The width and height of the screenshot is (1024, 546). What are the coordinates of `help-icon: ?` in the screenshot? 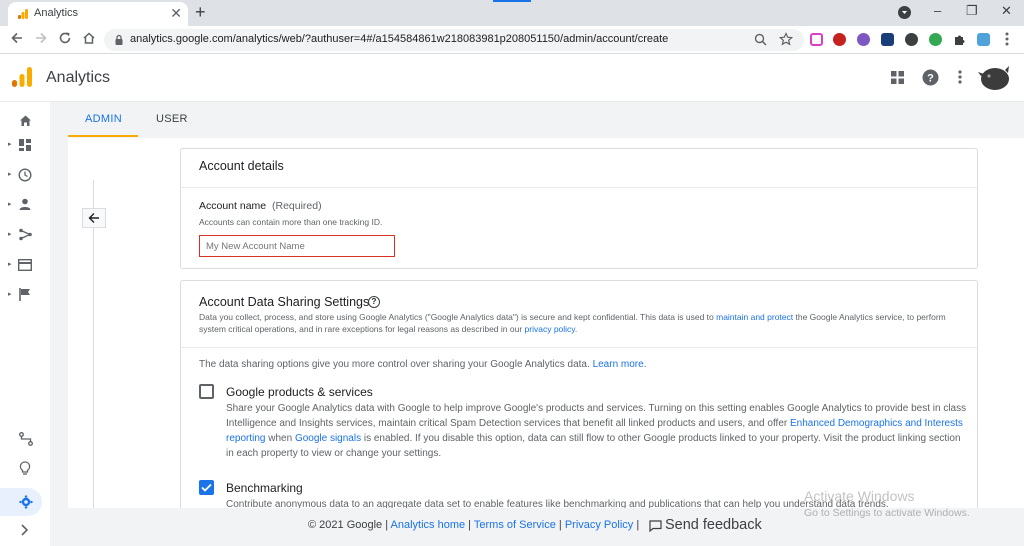 It's located at (930, 77).